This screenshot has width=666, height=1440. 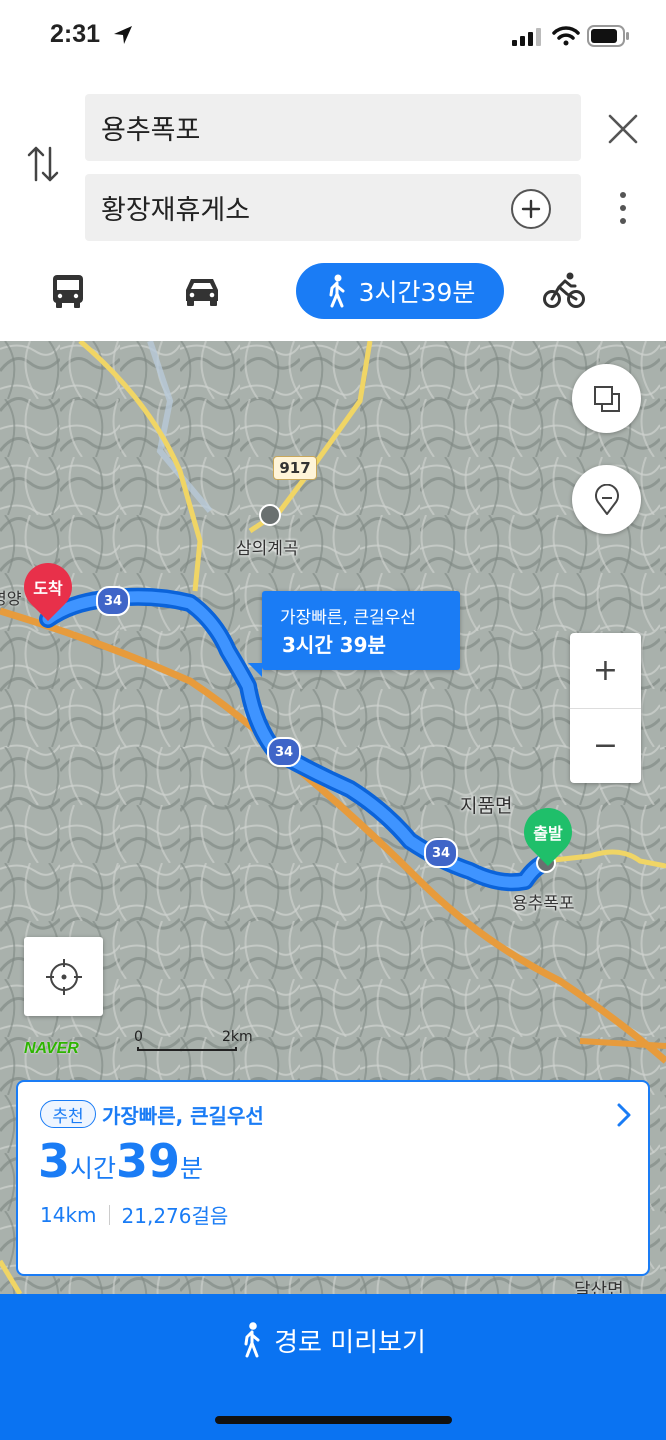 I want to click on map-pin-button, so click(x=606, y=499).